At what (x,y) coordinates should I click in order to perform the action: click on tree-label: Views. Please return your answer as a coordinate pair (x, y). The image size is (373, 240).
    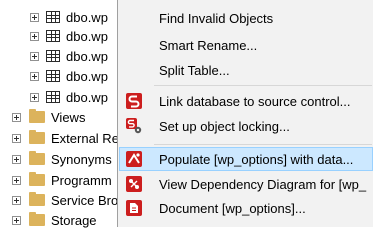
    Looking at the image, I should click on (68, 117).